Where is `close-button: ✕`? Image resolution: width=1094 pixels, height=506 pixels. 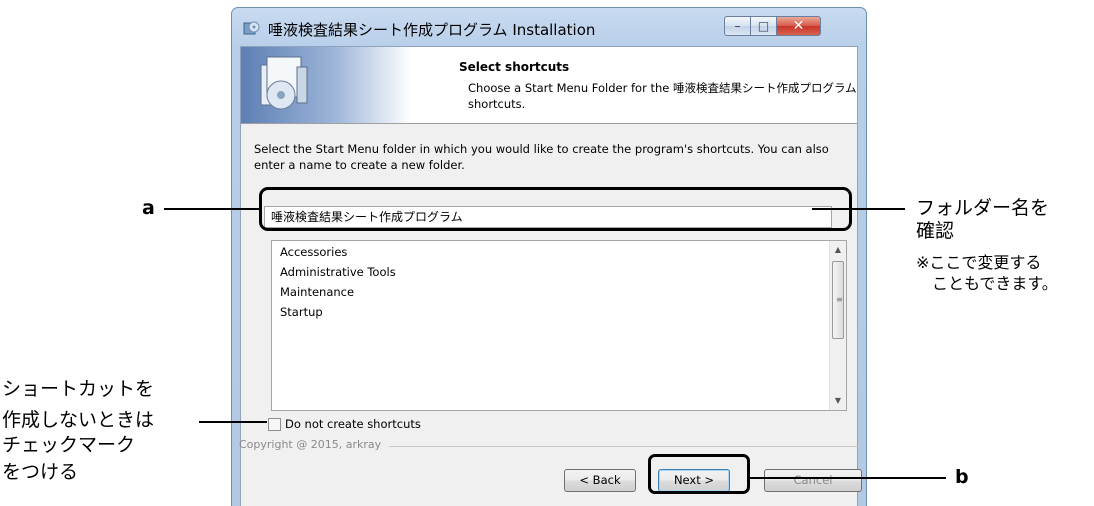
close-button: ✕ is located at coordinates (798, 26).